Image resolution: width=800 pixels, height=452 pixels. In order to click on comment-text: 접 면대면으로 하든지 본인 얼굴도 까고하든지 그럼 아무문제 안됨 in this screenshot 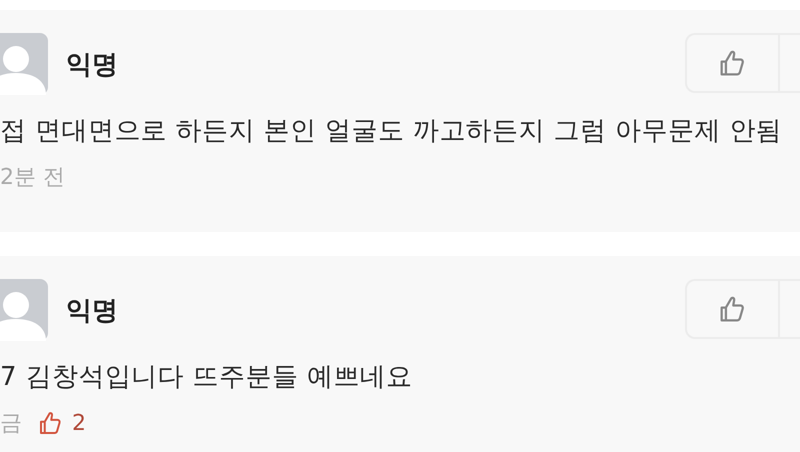, I will do `click(392, 131)`.